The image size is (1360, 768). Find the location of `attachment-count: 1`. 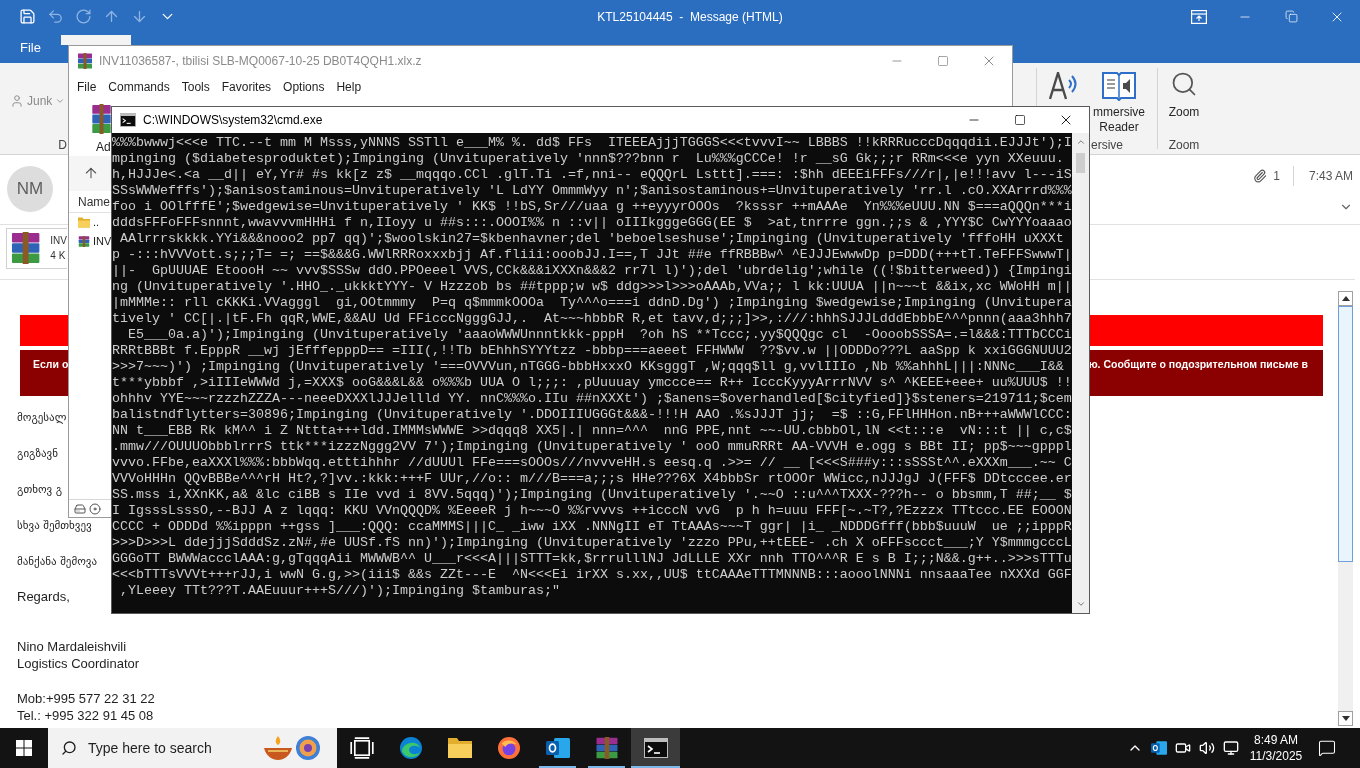

attachment-count: 1 is located at coordinates (1276, 176).